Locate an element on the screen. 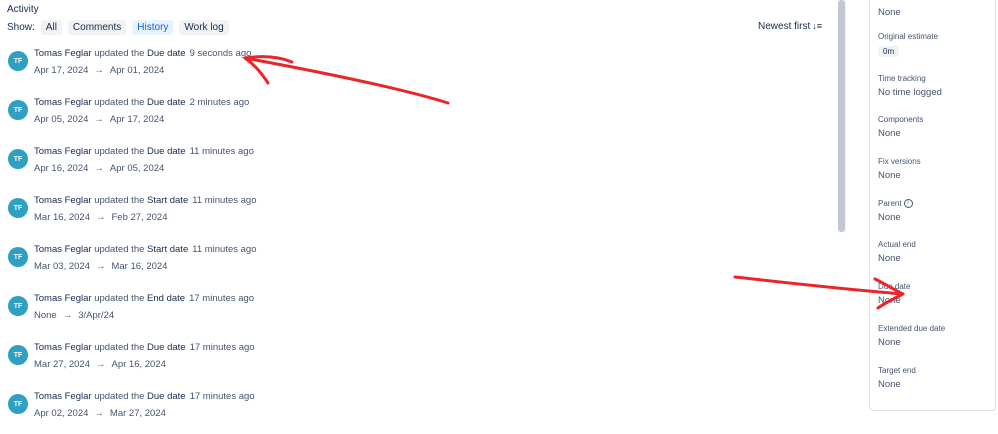 The image size is (998, 434). field-components: Components None is located at coordinates (900, 127).